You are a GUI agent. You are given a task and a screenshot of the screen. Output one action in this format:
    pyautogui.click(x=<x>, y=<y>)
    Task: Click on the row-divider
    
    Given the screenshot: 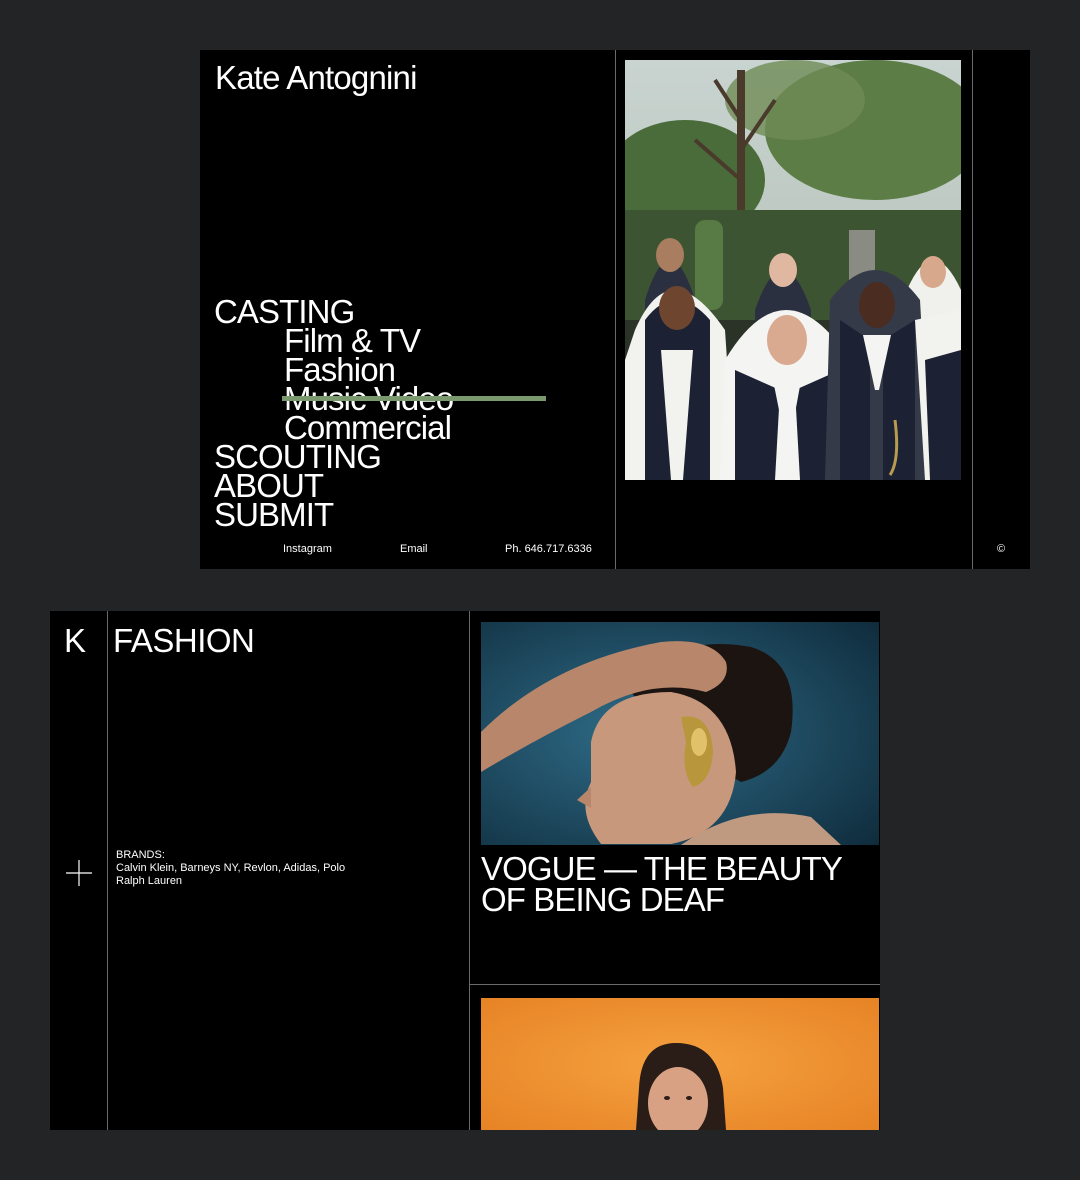 What is the action you would take?
    pyautogui.click(x=675, y=984)
    